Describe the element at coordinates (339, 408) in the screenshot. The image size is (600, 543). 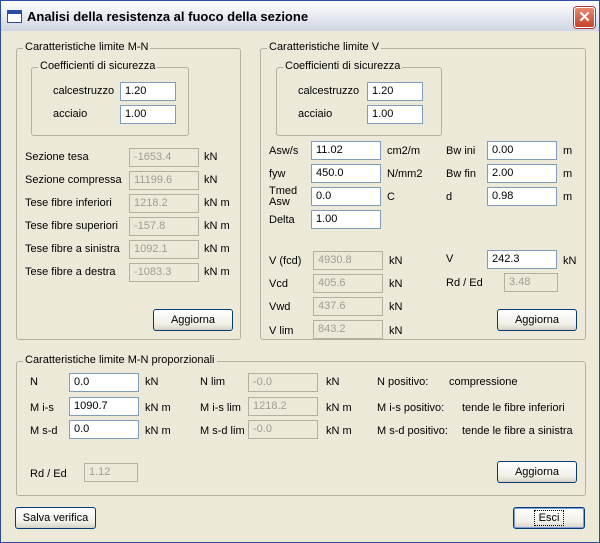
I see `mislim-unit: kN m` at that location.